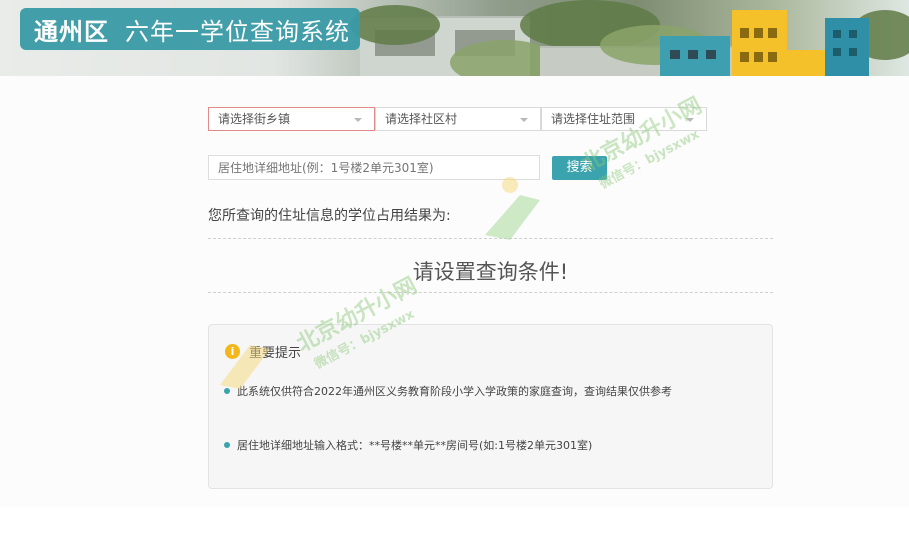  What do you see at coordinates (374, 167) in the screenshot?
I see `address-input` at bounding box center [374, 167].